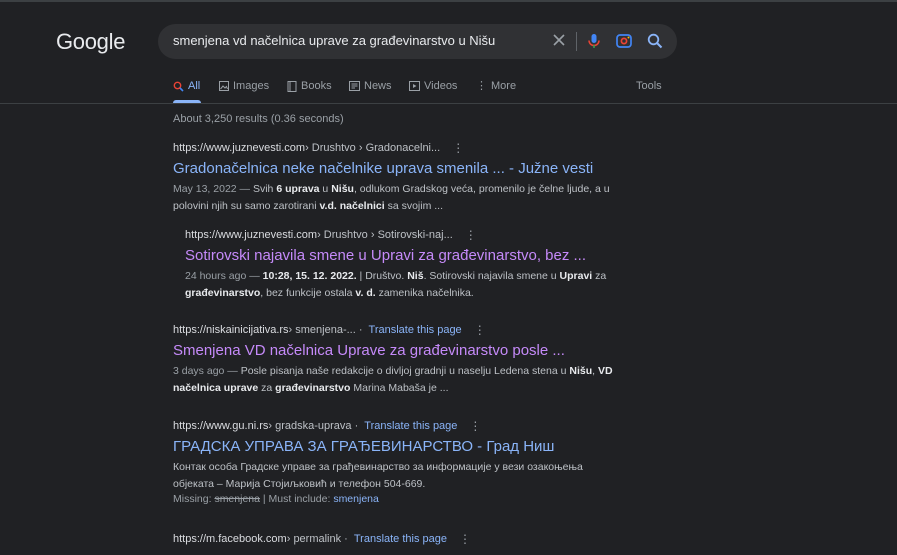  Describe the element at coordinates (251, 86) in the screenshot. I see `tab-label: Images` at that location.